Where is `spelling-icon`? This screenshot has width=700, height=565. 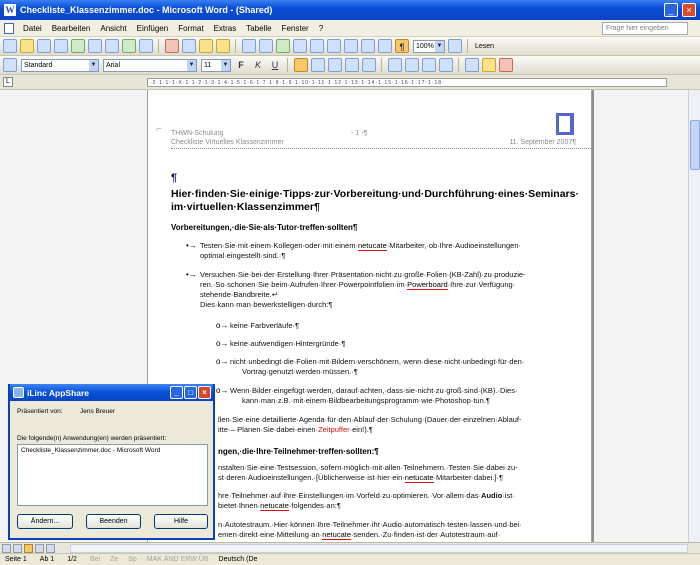 spelling-icon is located at coordinates (129, 46).